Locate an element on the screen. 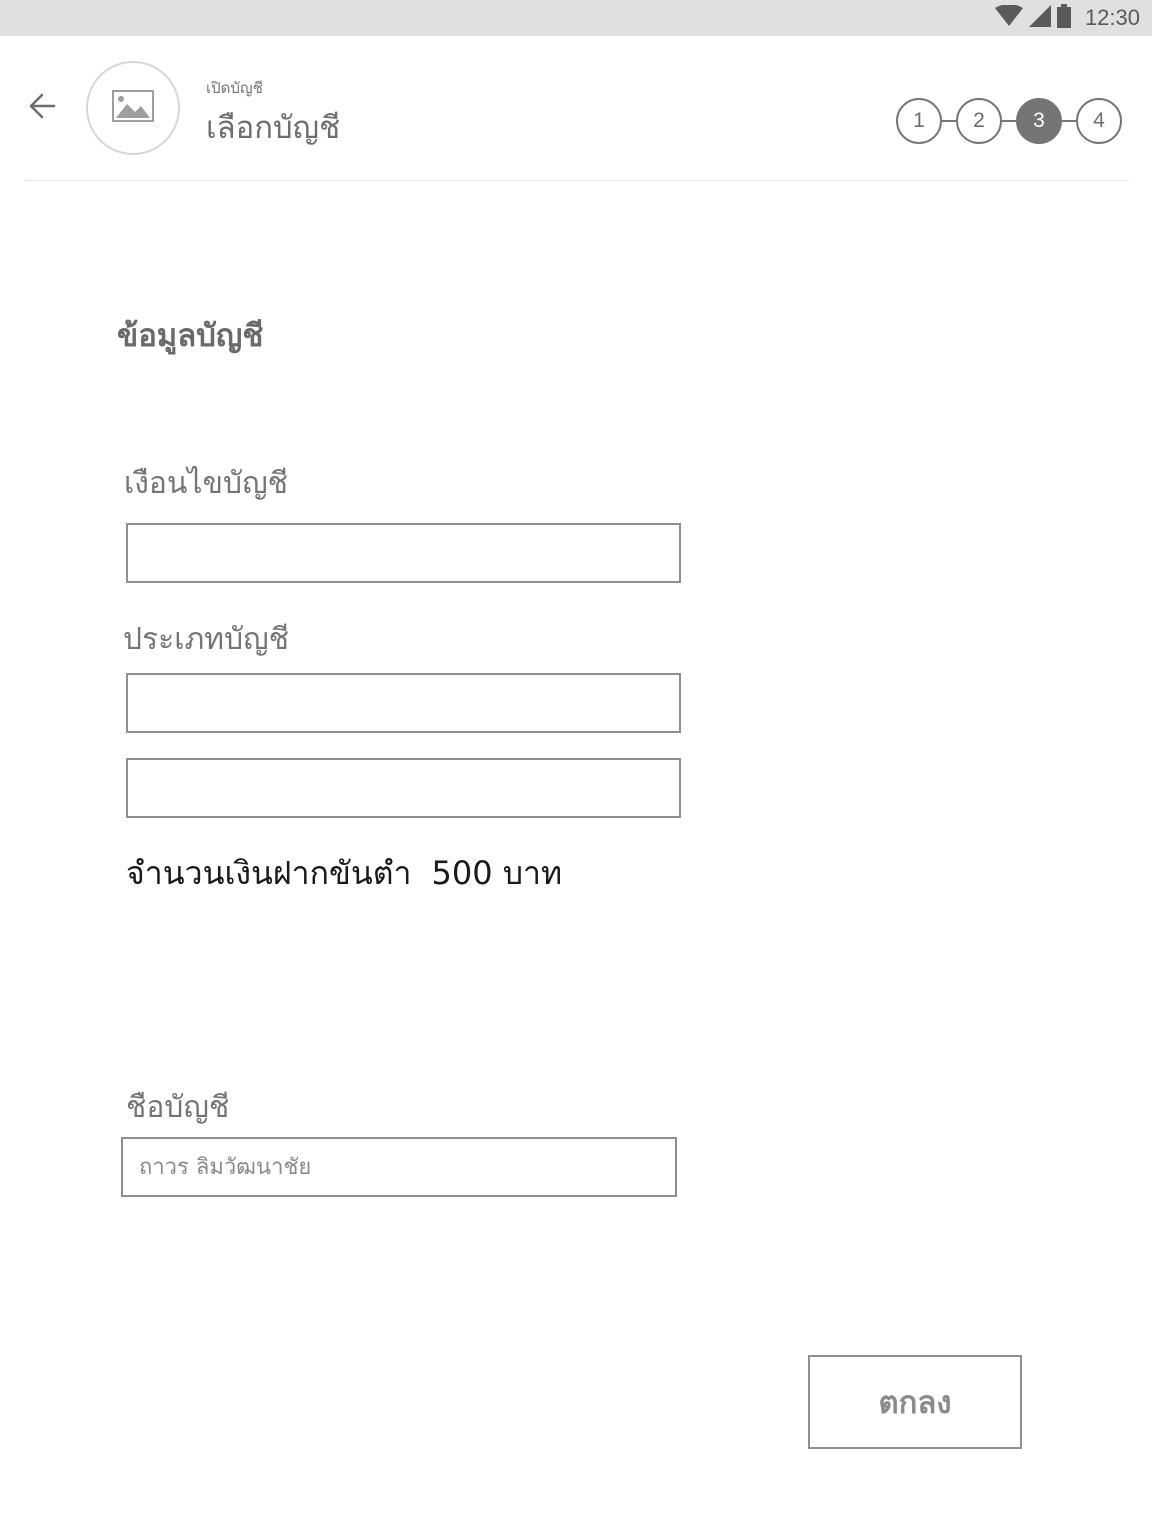  stepper: 1 2 3 4 is located at coordinates (1009, 121).